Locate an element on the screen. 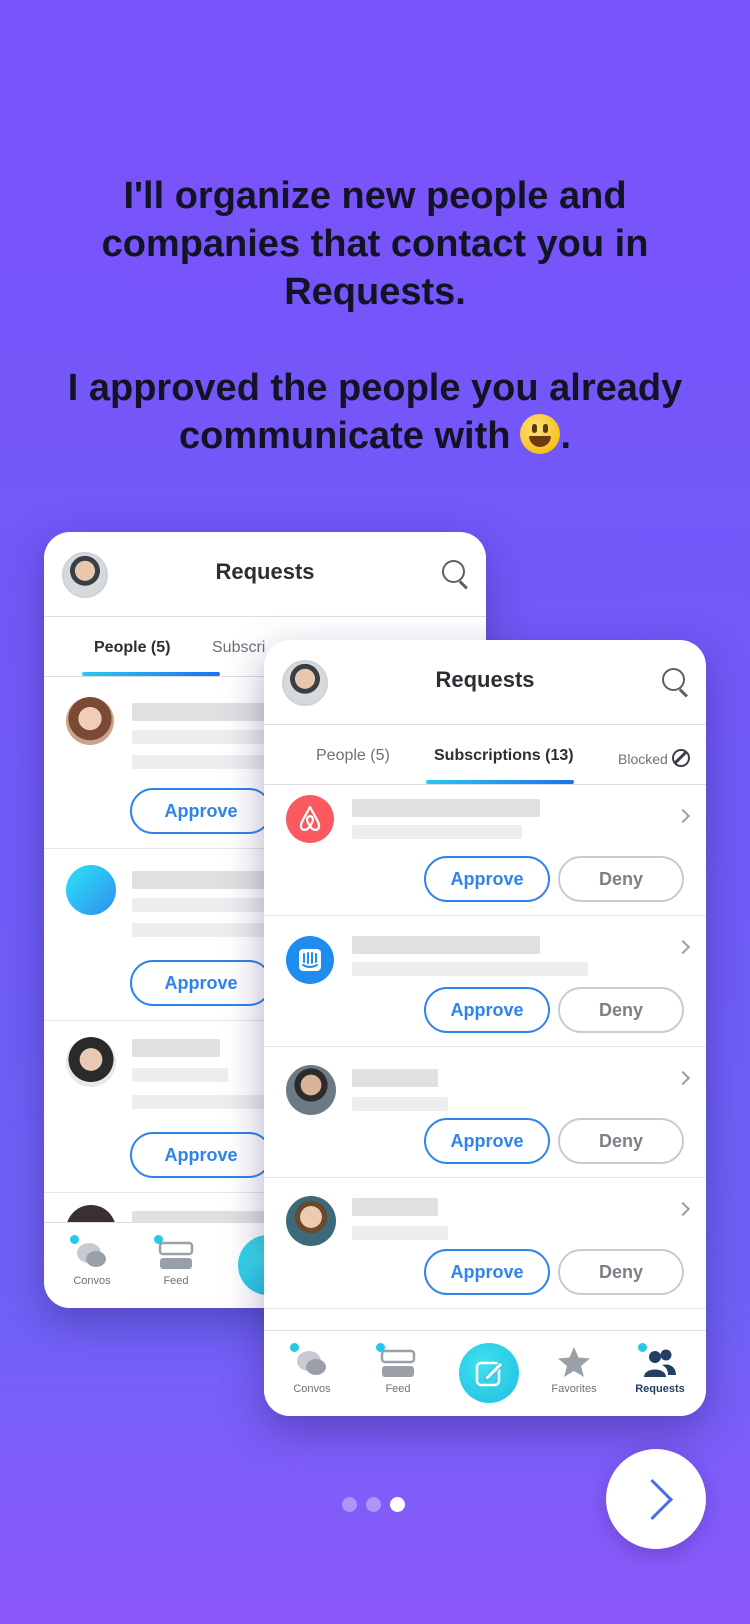  airbnb-glyph-icon is located at coordinates (310, 818).